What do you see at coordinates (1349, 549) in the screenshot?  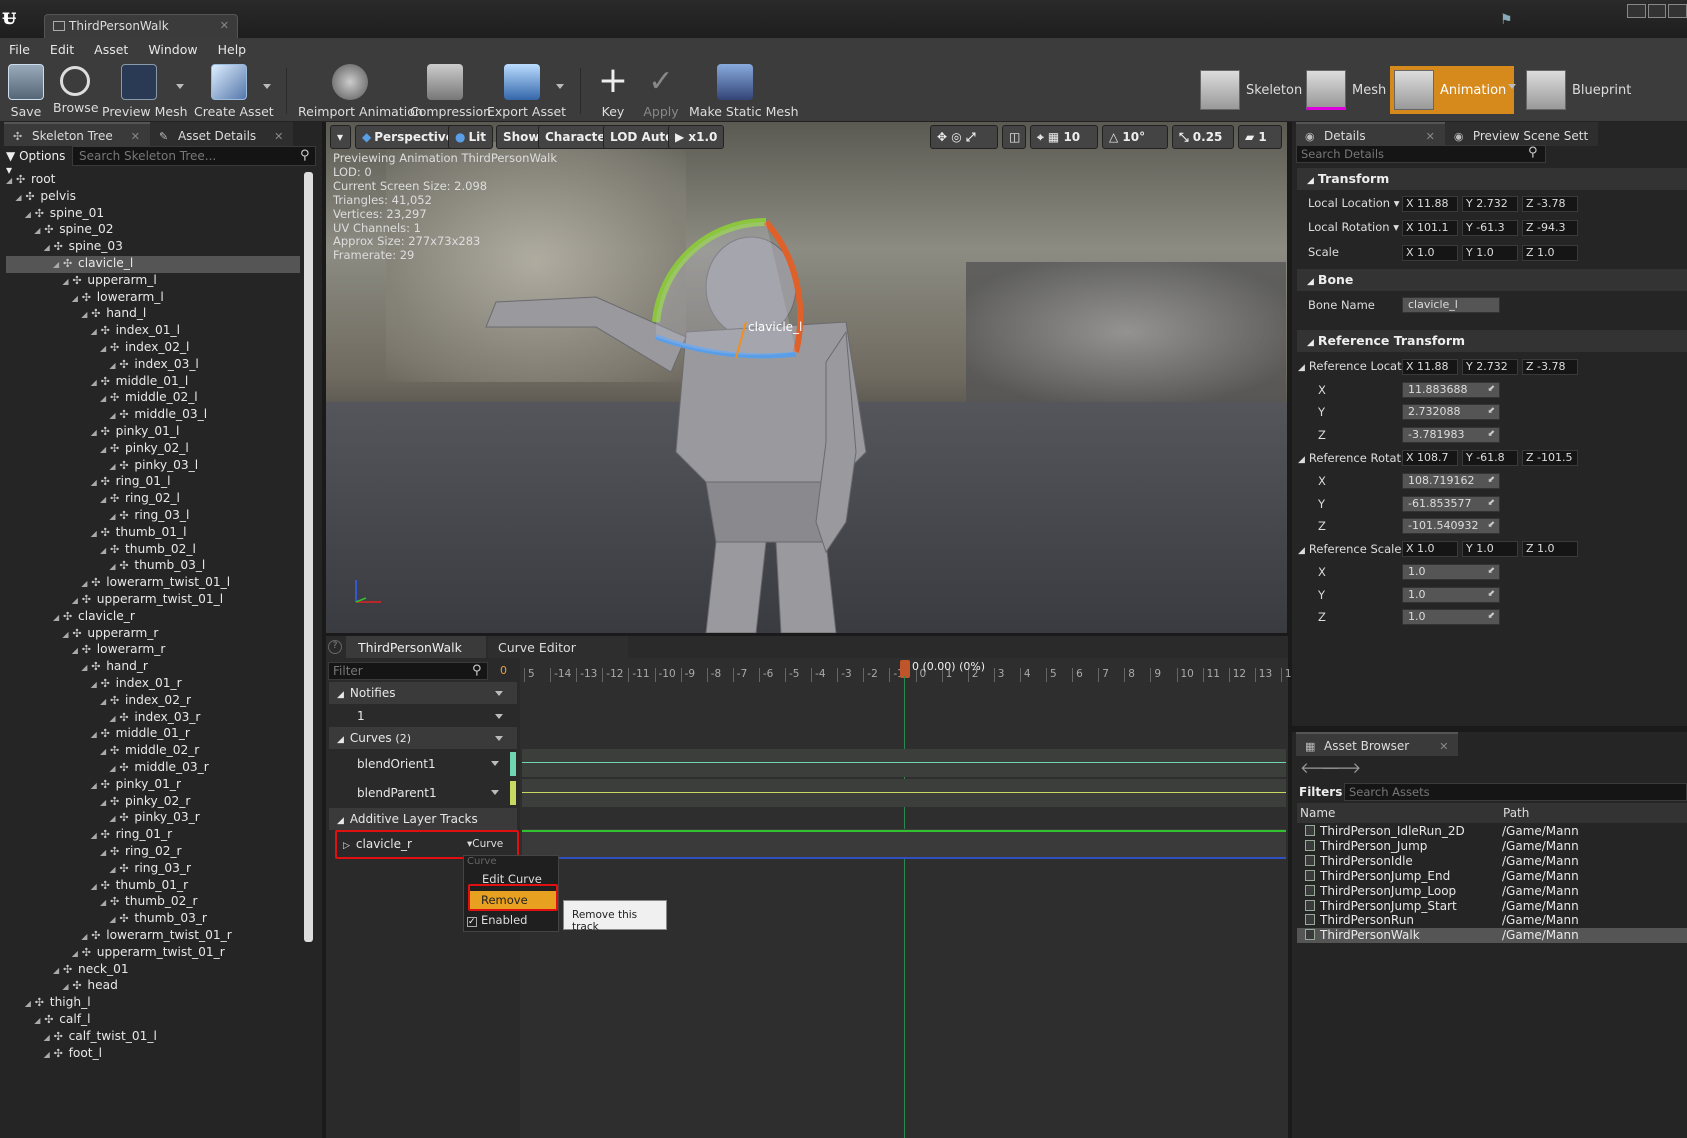 I see `reference-scale-label: ◢ Reference Scale` at bounding box center [1349, 549].